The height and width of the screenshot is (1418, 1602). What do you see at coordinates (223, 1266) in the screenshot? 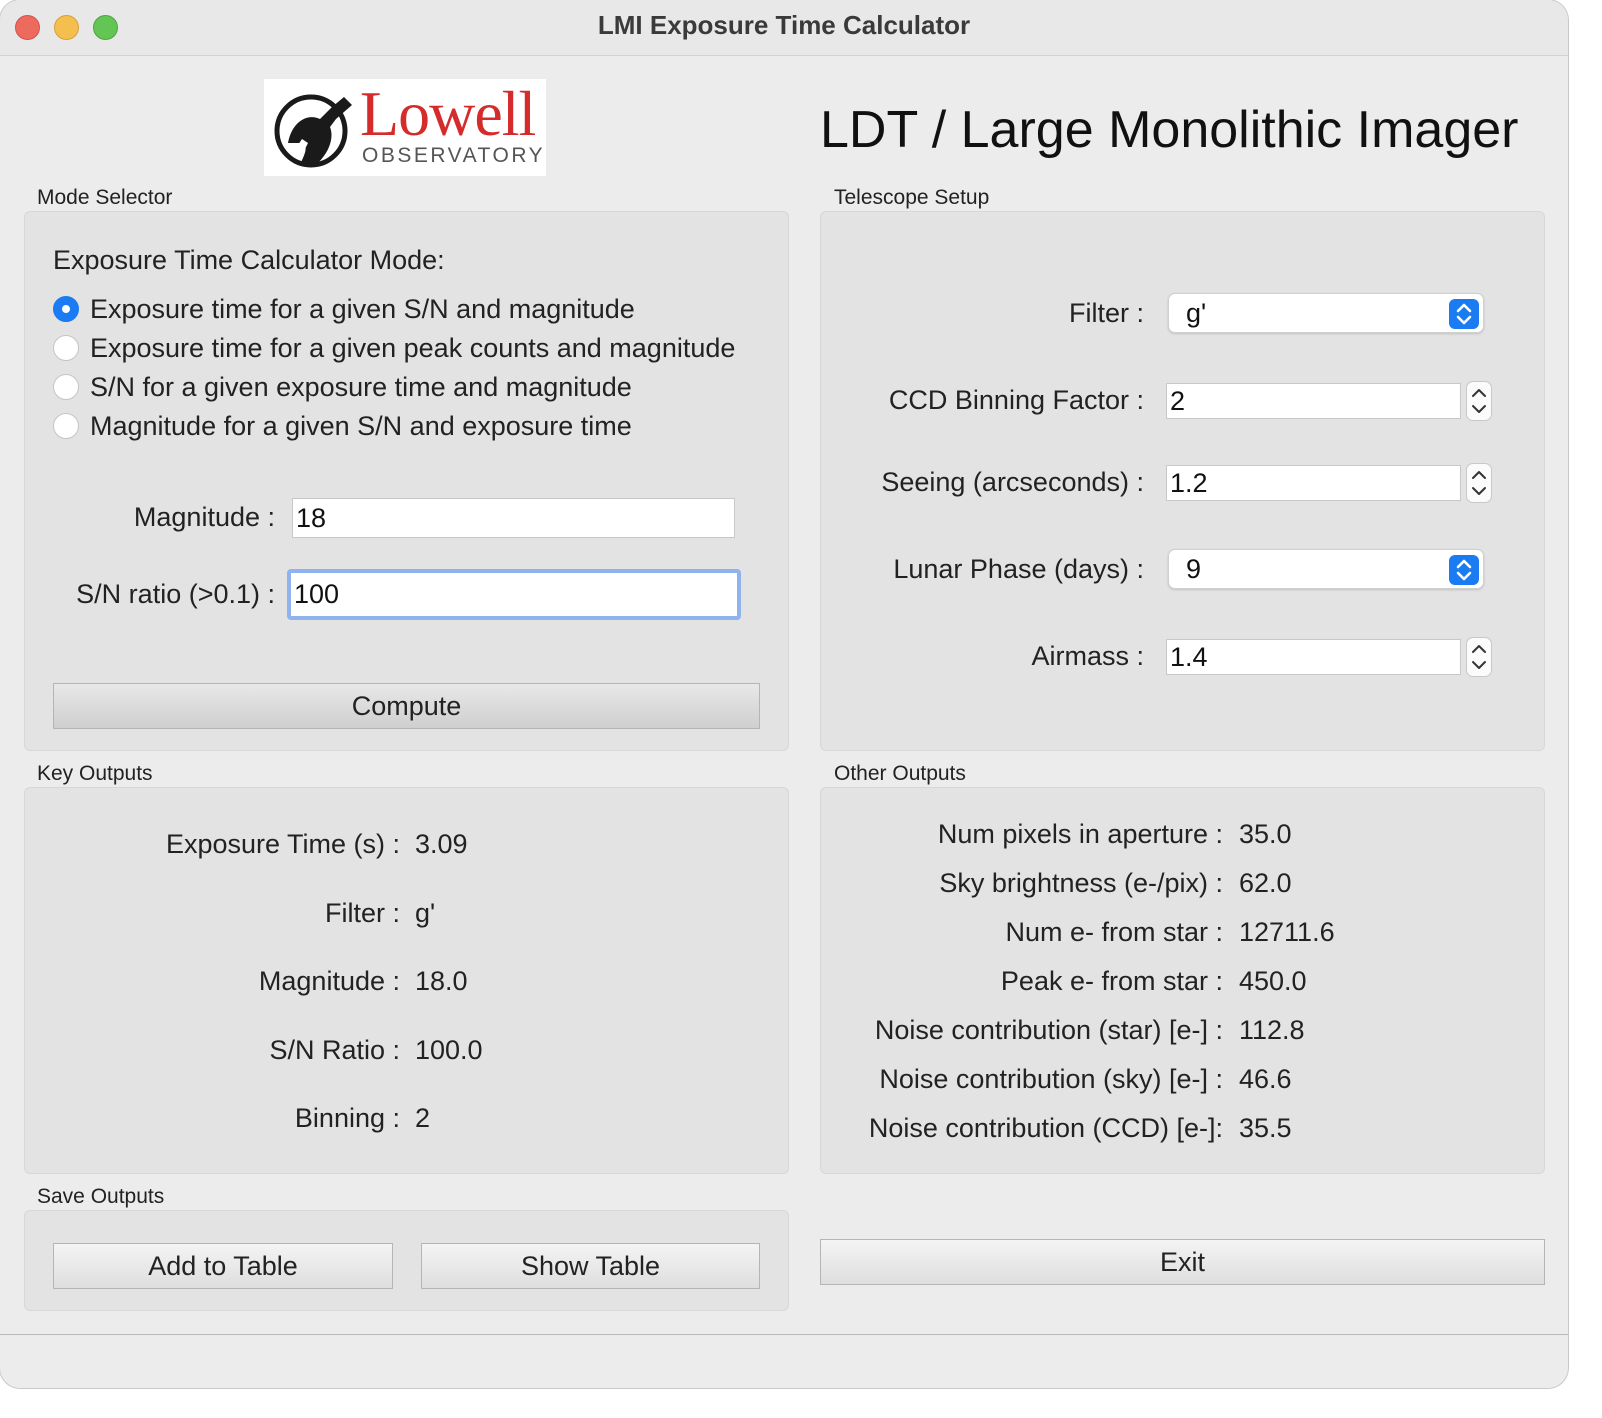
I see `add-to-table-button: Add to Table` at bounding box center [223, 1266].